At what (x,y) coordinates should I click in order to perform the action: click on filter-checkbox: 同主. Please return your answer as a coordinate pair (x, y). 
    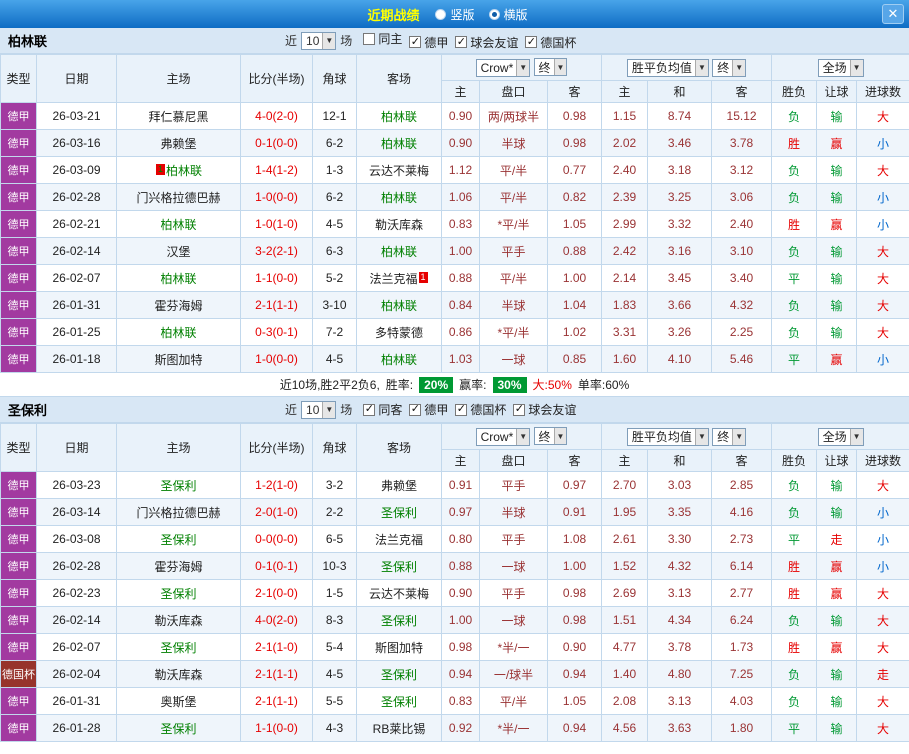
    Looking at the image, I should click on (382, 38).